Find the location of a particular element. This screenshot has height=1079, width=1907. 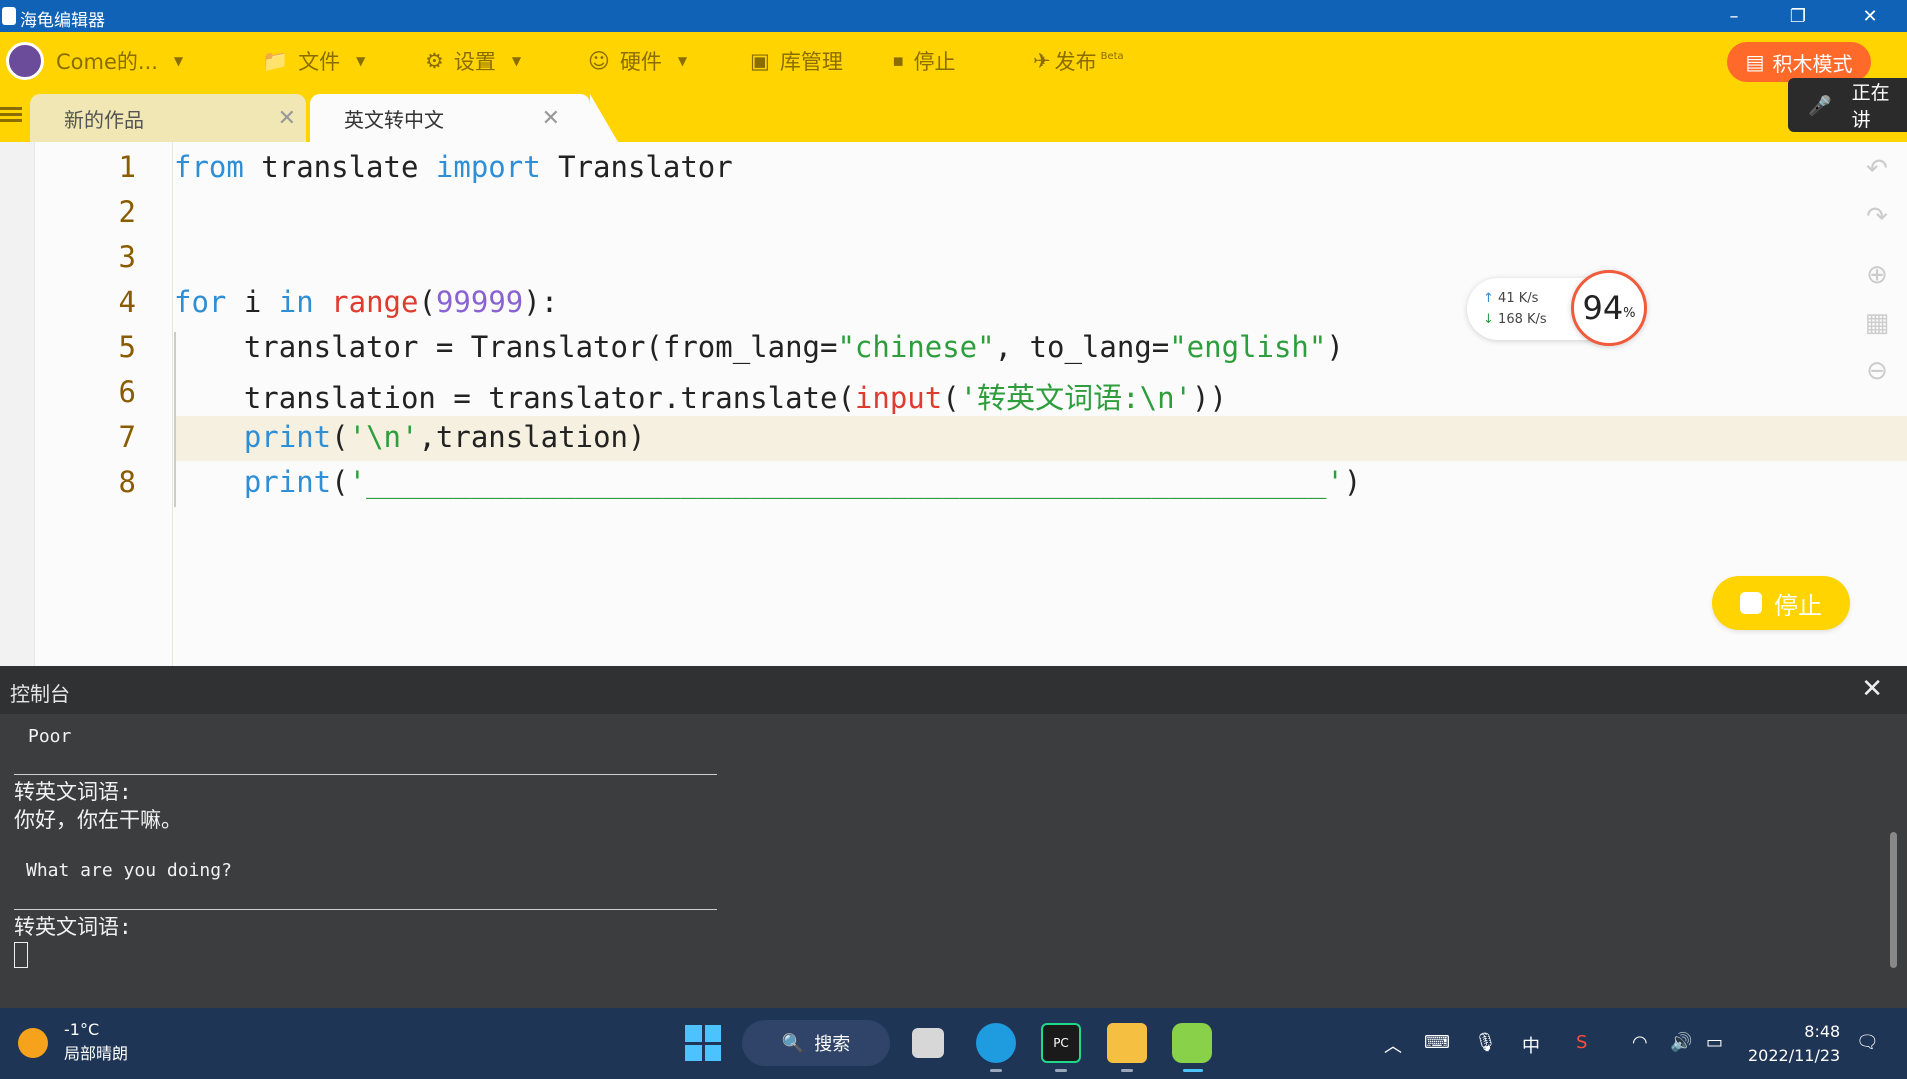

minimize-button: – is located at coordinates (1734, 16).